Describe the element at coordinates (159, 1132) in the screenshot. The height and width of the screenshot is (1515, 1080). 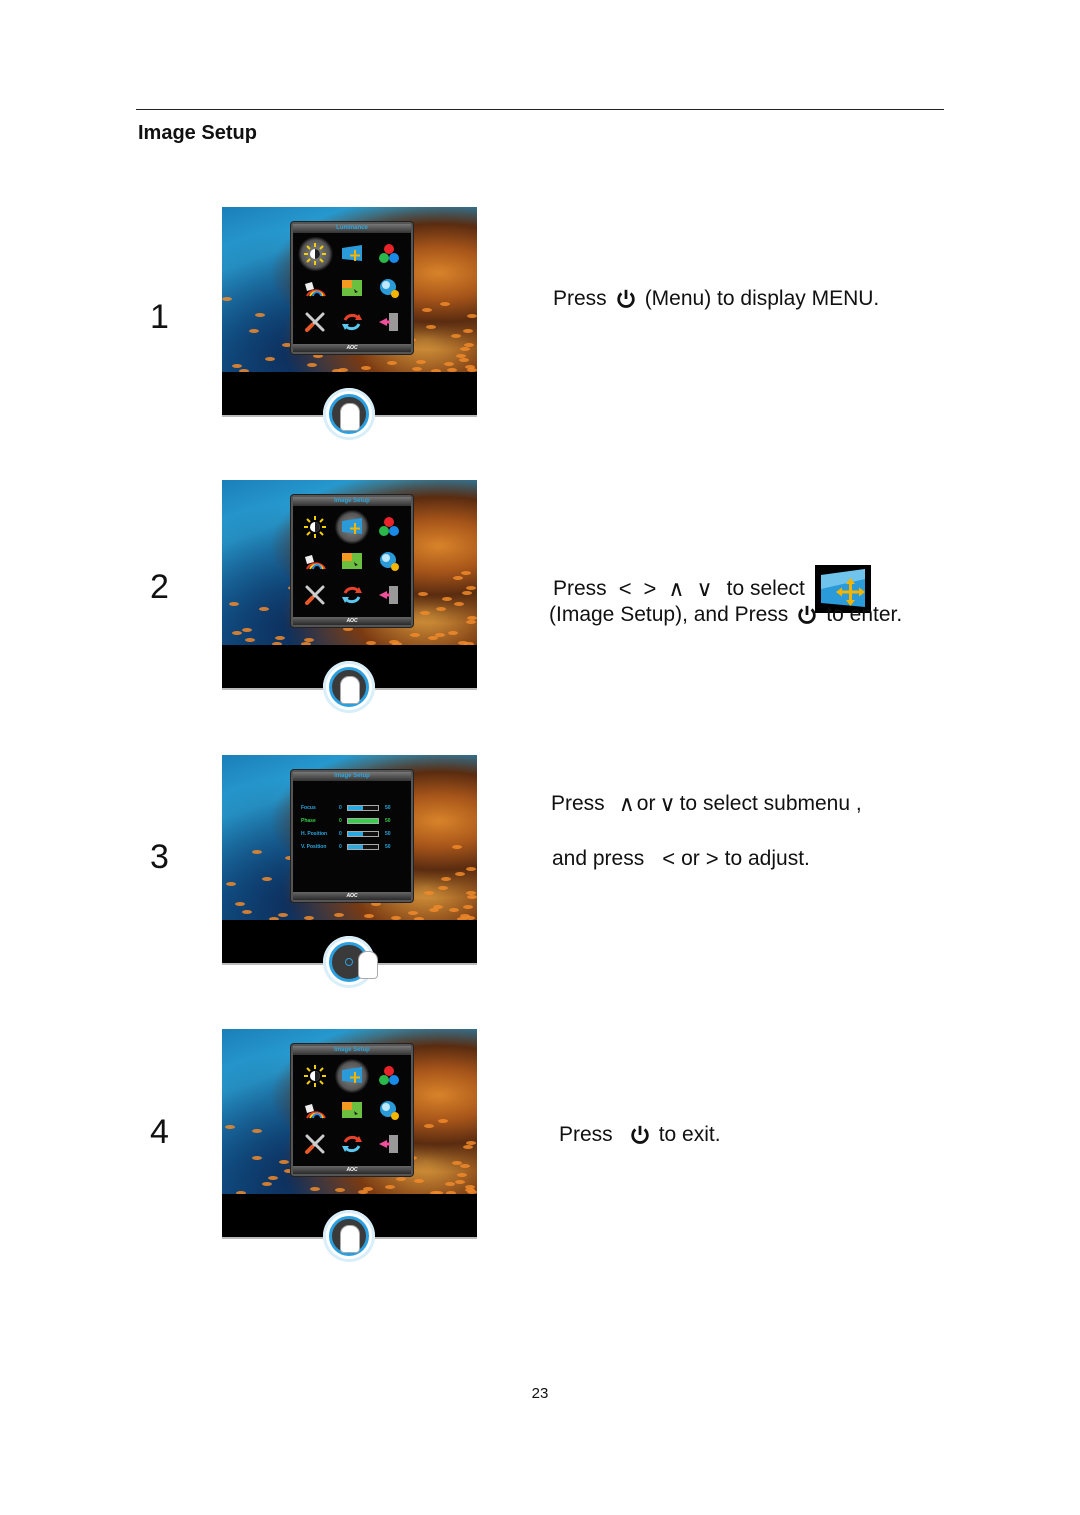
I see `step-number: 4` at that location.